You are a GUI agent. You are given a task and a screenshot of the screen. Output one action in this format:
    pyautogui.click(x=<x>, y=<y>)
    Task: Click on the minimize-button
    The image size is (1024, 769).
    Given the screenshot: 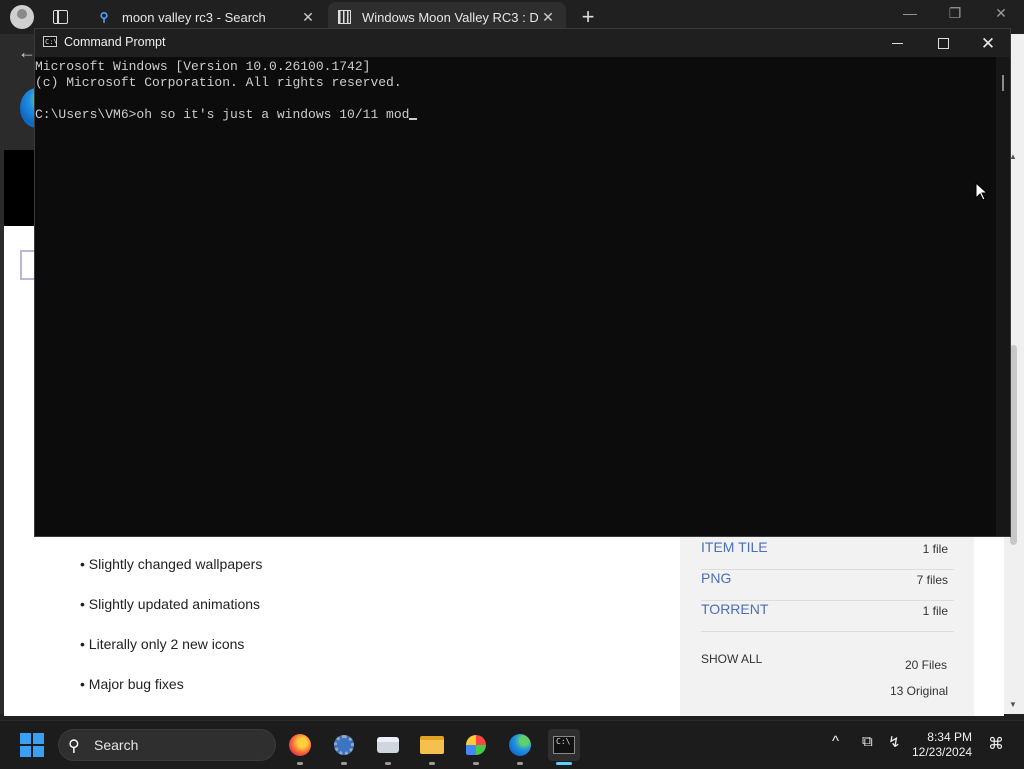 What is the action you would take?
    pyautogui.click(x=897, y=43)
    